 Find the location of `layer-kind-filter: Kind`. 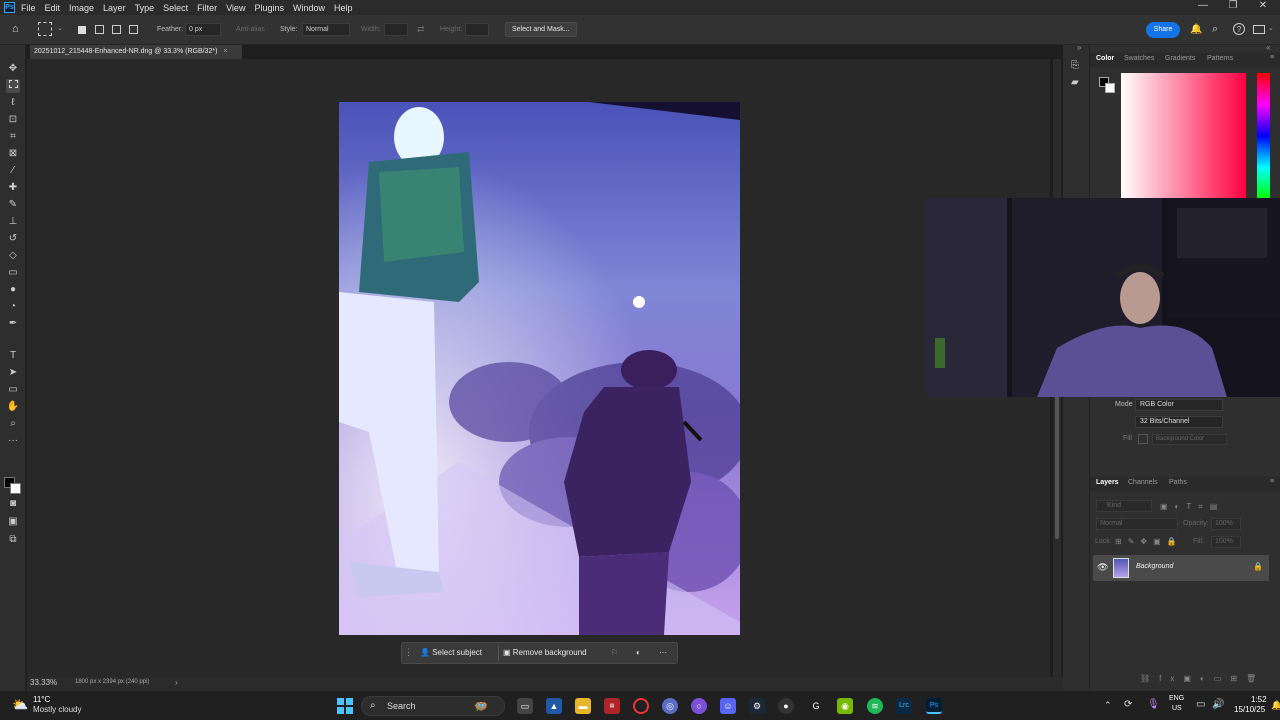

layer-kind-filter: Kind is located at coordinates (1124, 506).